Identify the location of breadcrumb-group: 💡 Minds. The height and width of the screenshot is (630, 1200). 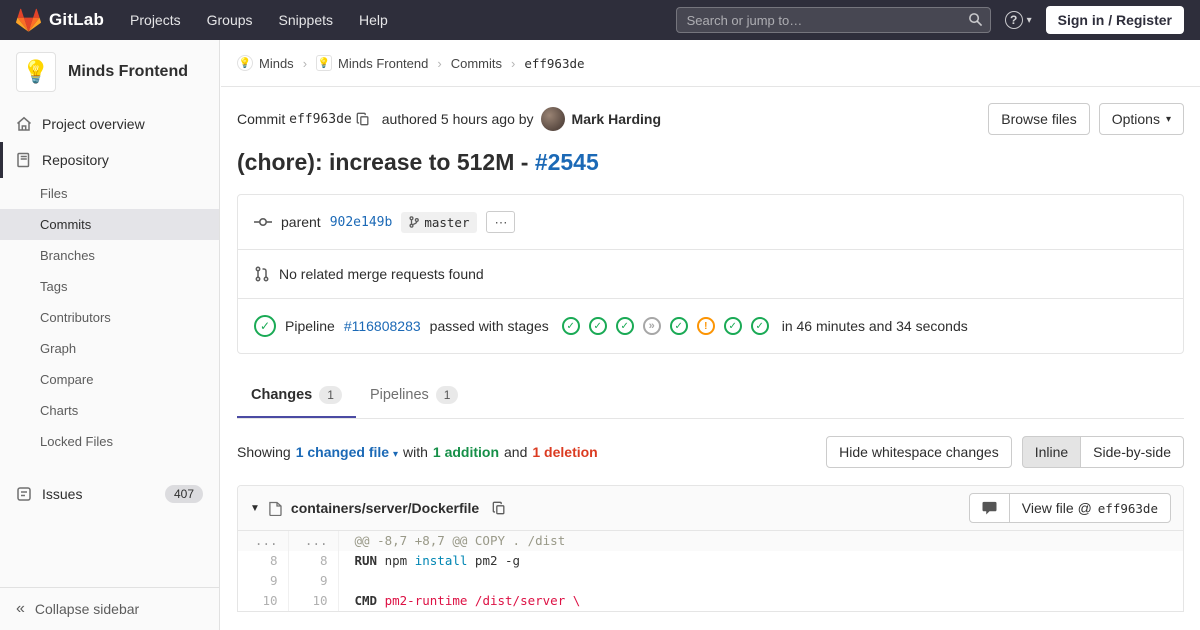
(265, 63).